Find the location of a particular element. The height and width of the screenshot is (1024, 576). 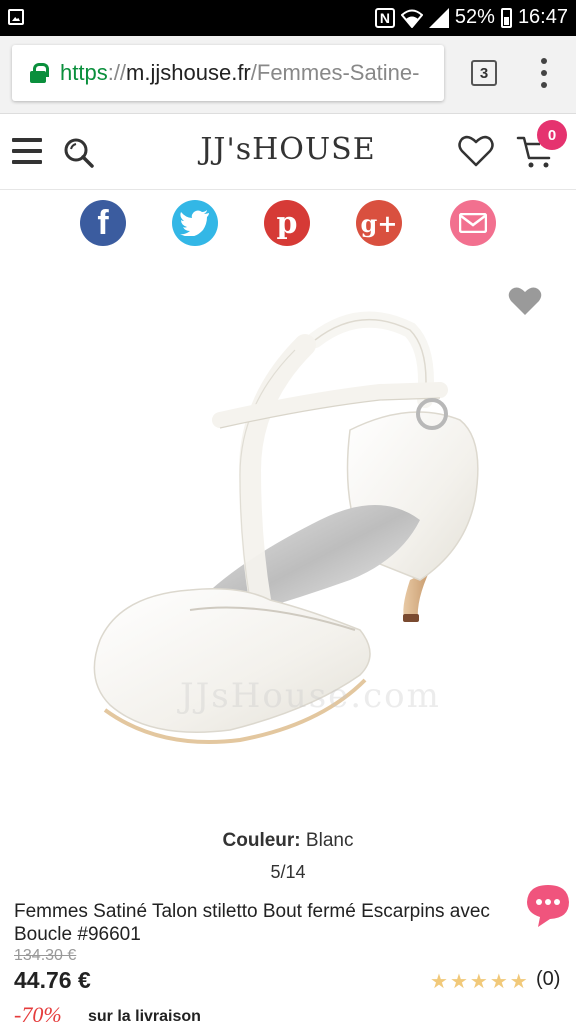

rating-stars: ★ ★ ★ ★ ★ is located at coordinates (479, 982).